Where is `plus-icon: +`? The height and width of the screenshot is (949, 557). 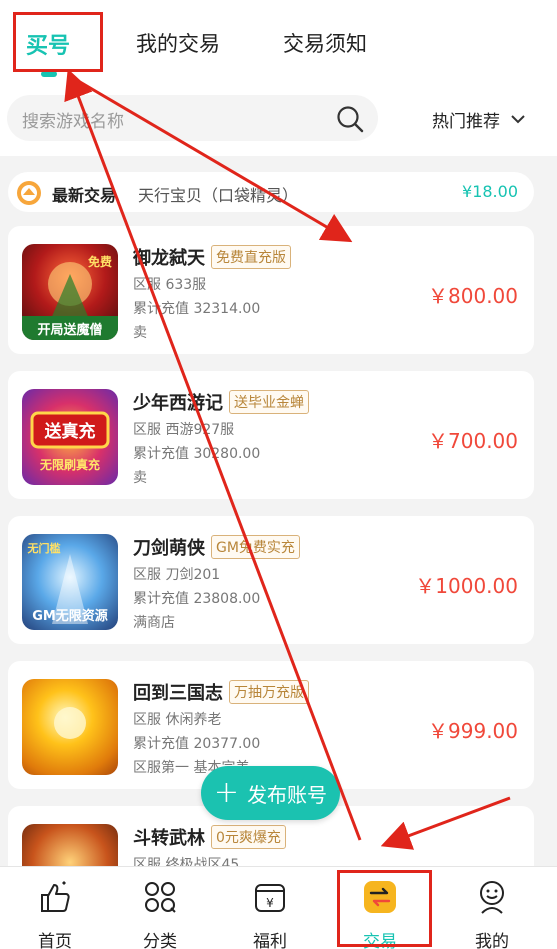 plus-icon: + is located at coordinates (226, 792).